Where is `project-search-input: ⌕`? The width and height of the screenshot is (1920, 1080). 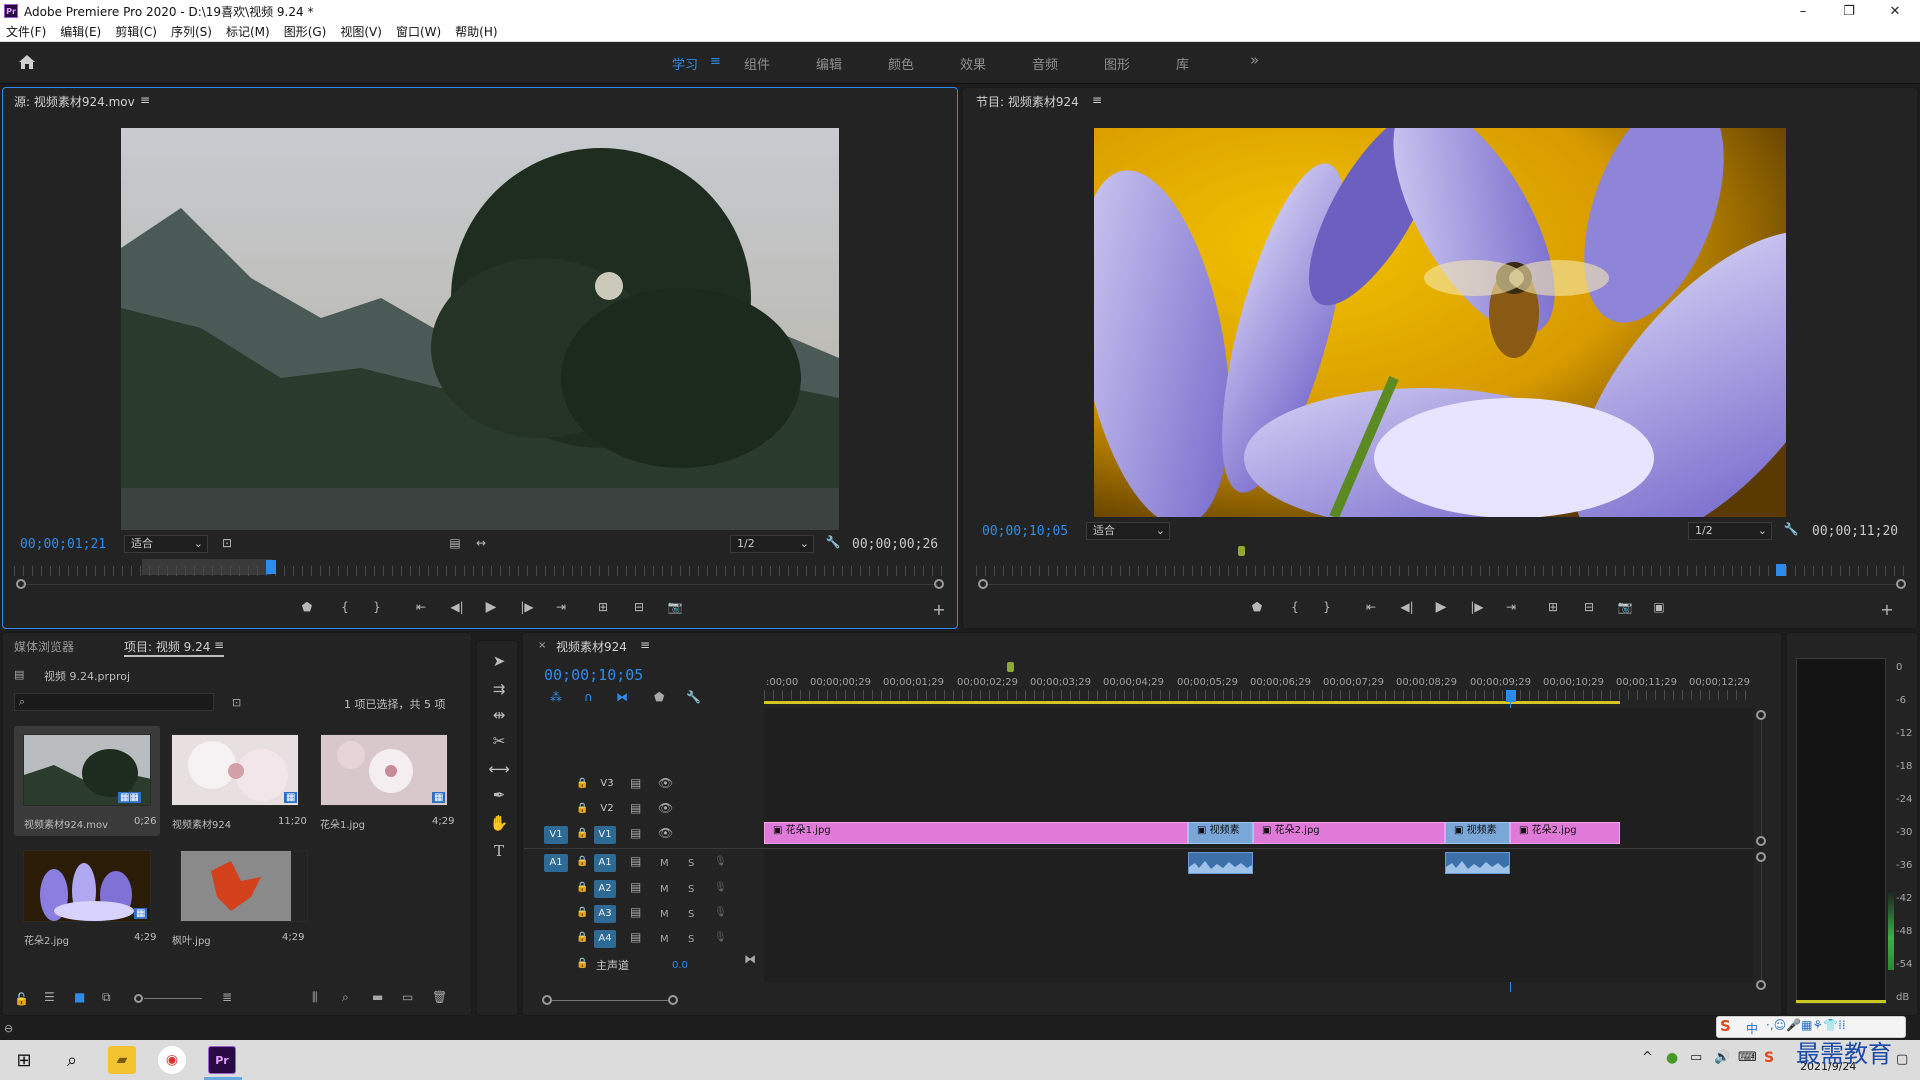 project-search-input: ⌕ is located at coordinates (114, 702).